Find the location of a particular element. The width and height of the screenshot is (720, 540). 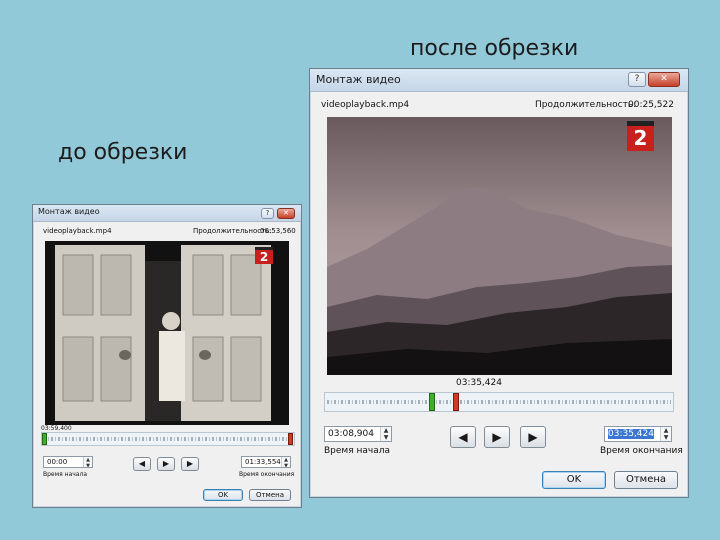

start-time-field: 00:00 ▲ ▼ is located at coordinates (68, 462).